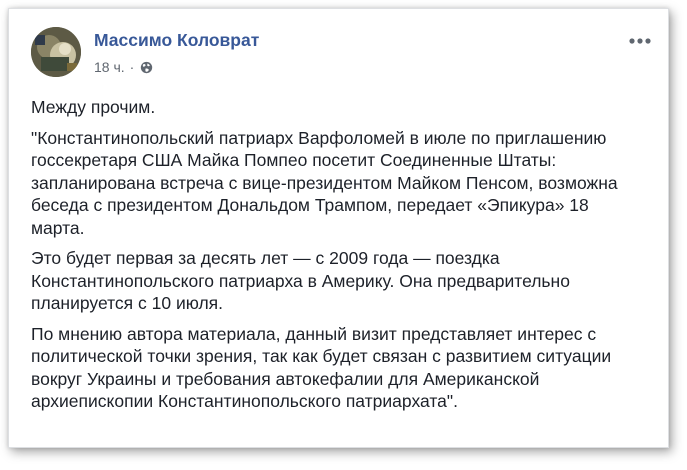 The image size is (687, 470). I want to click on post-timestamp: 18 ч., so click(109, 67).